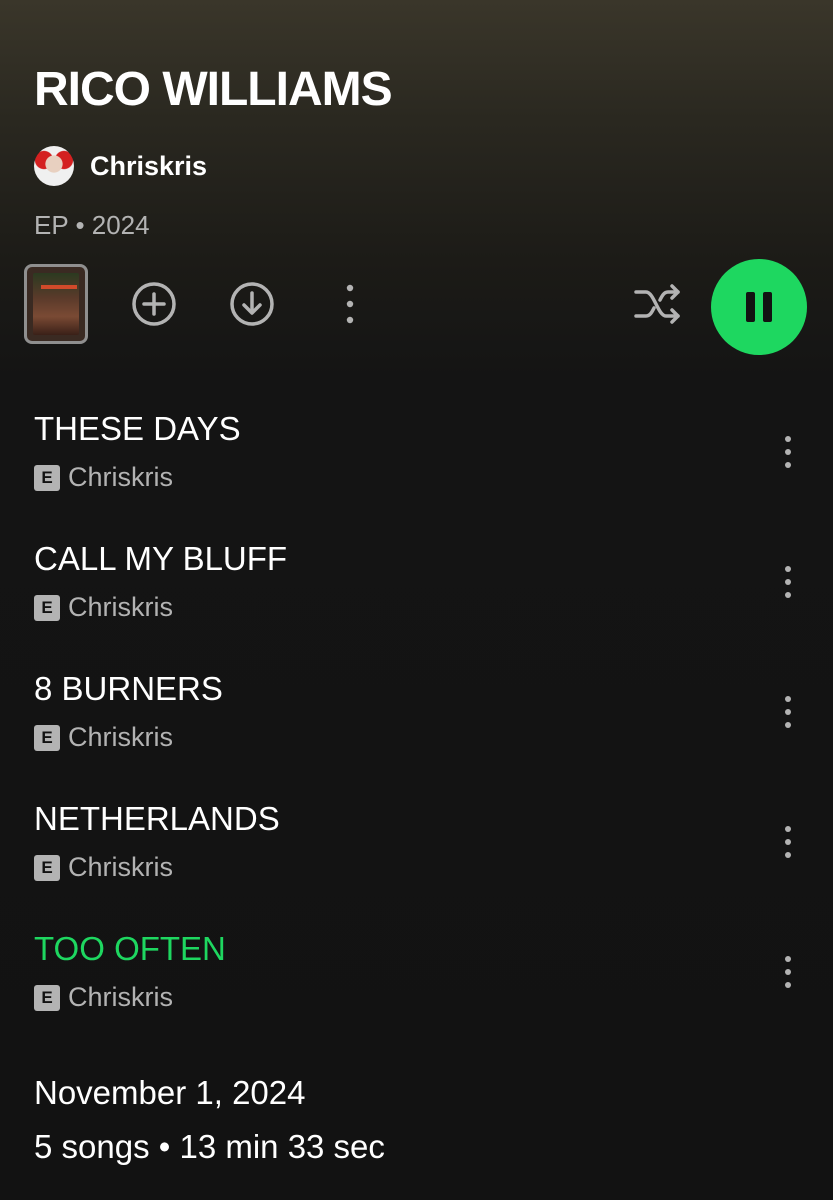  What do you see at coordinates (54, 166) in the screenshot?
I see `artist-avatar` at bounding box center [54, 166].